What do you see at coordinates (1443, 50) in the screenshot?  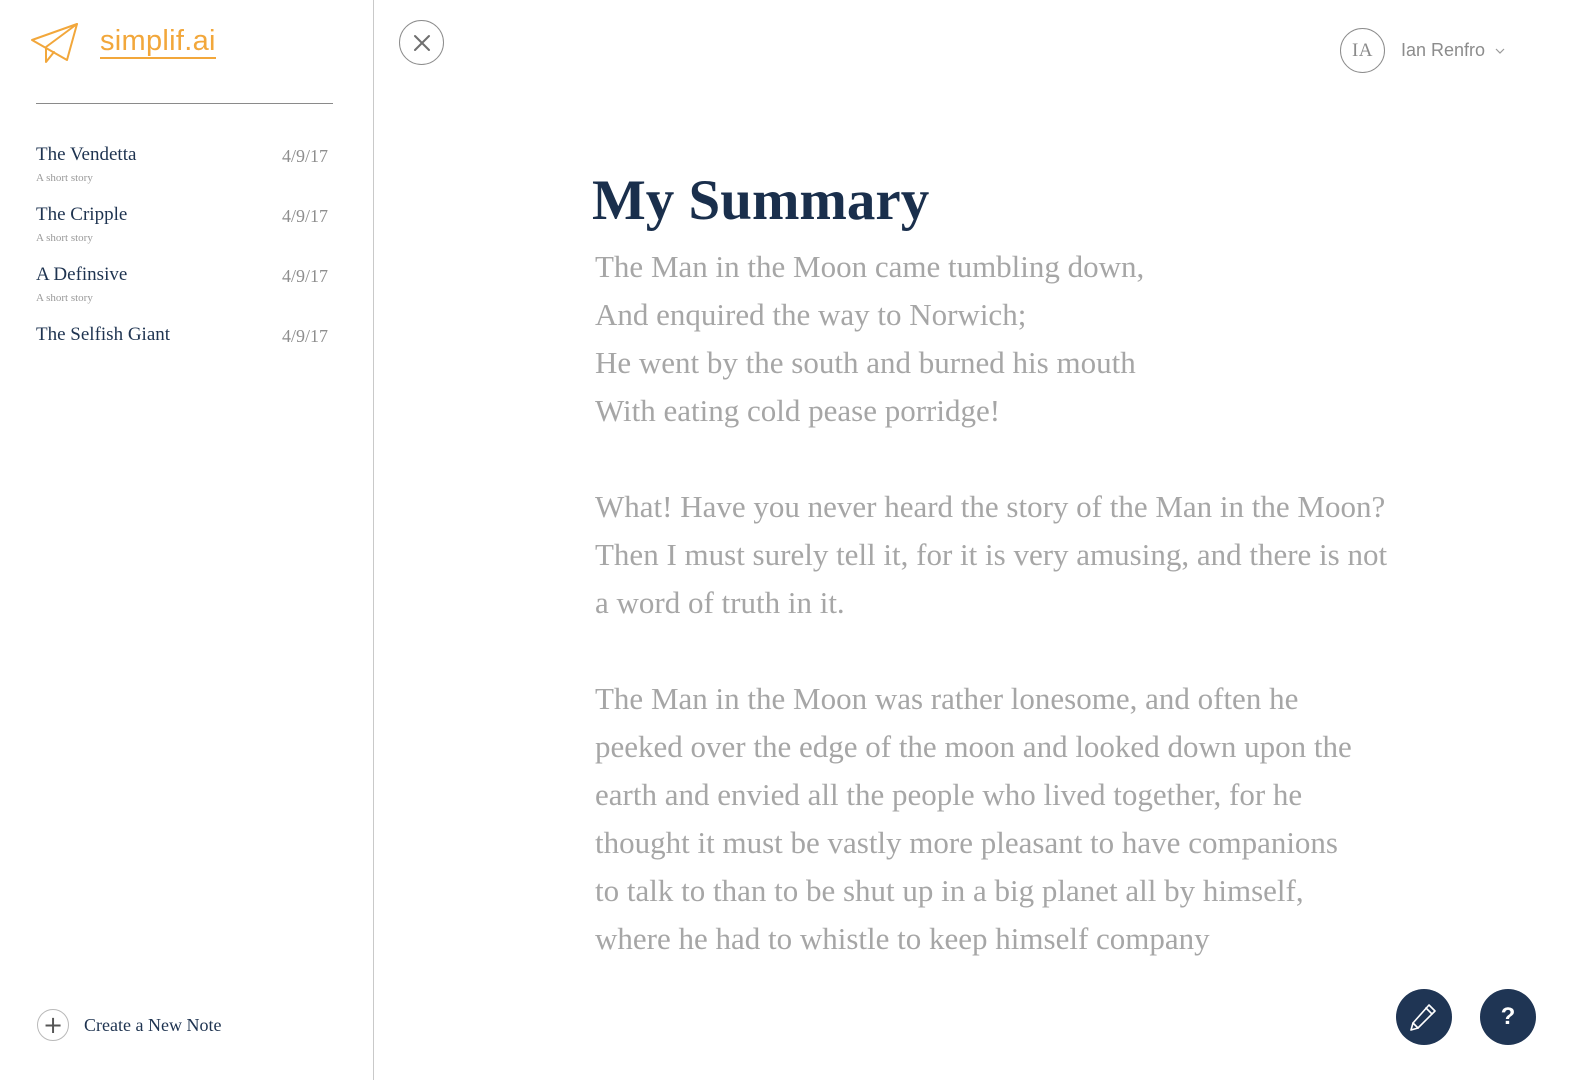 I see `user-name: Ian Renfro` at bounding box center [1443, 50].